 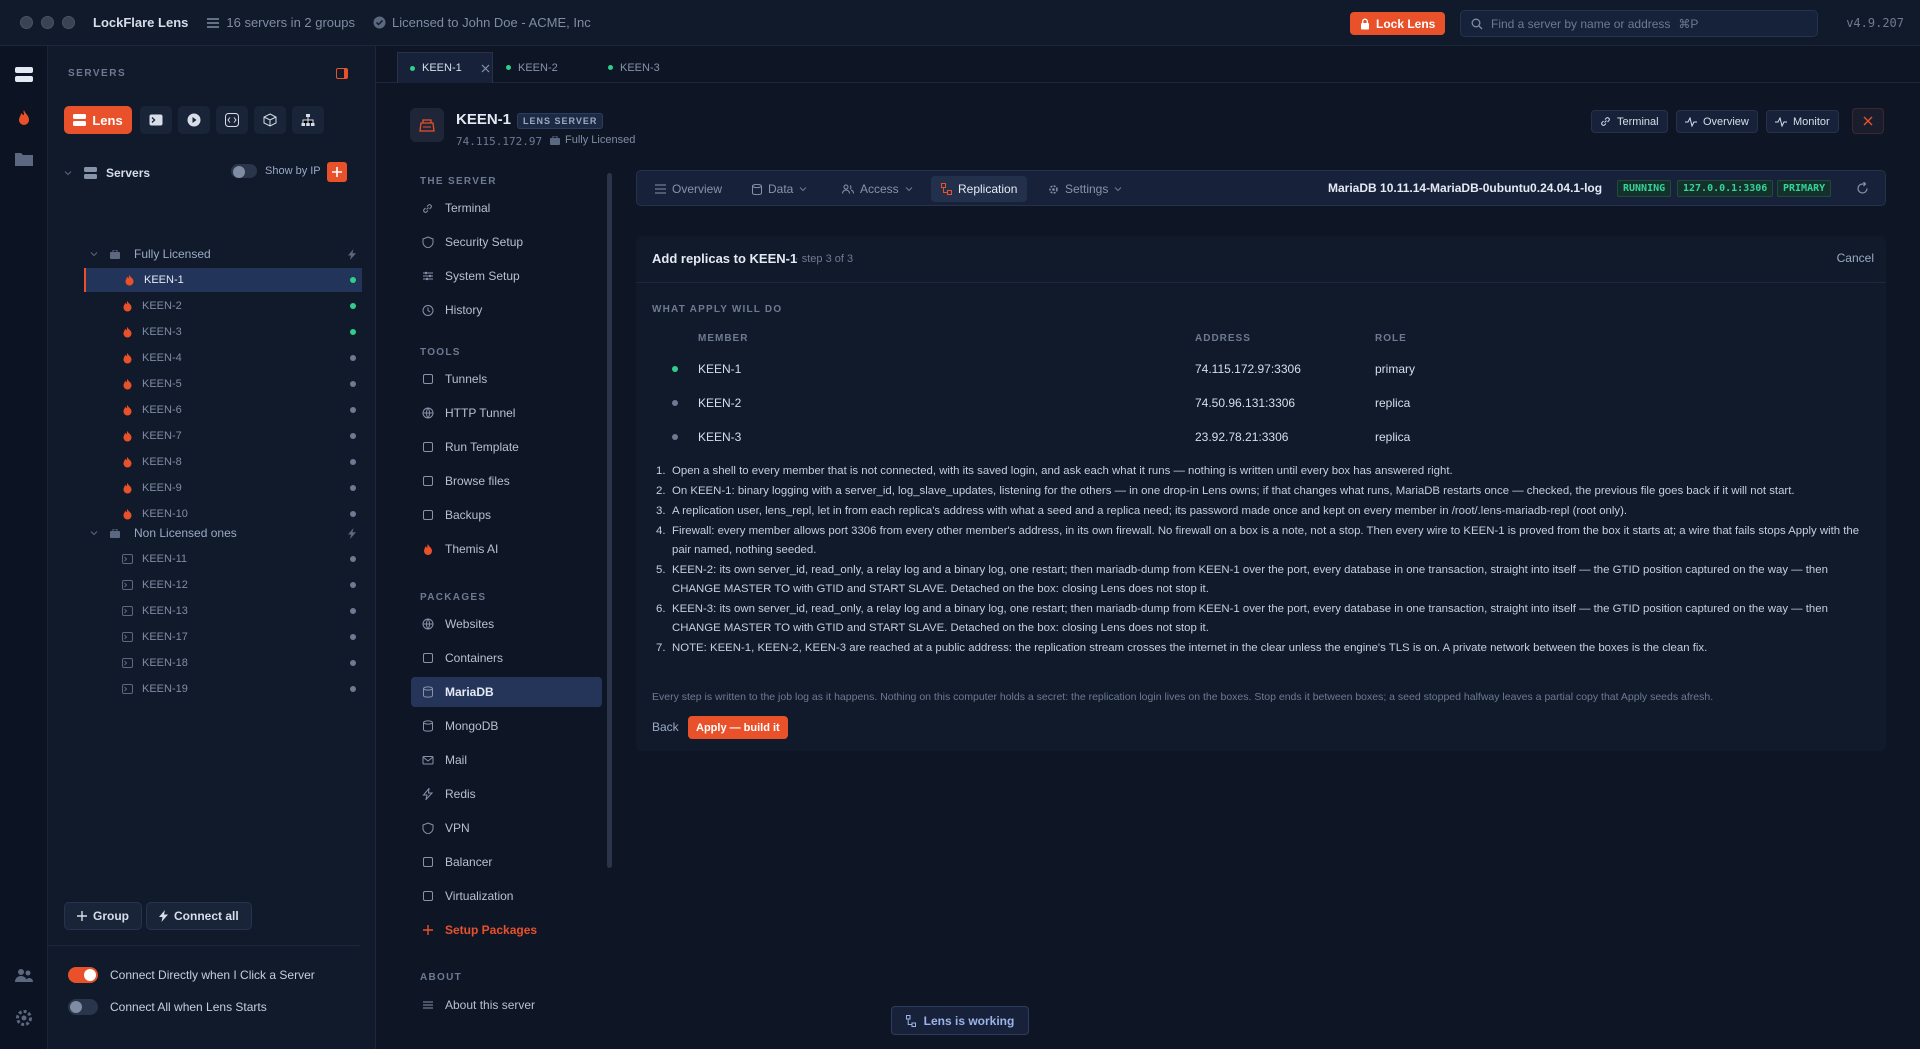 I want to click on users-icon, so click(x=24, y=976).